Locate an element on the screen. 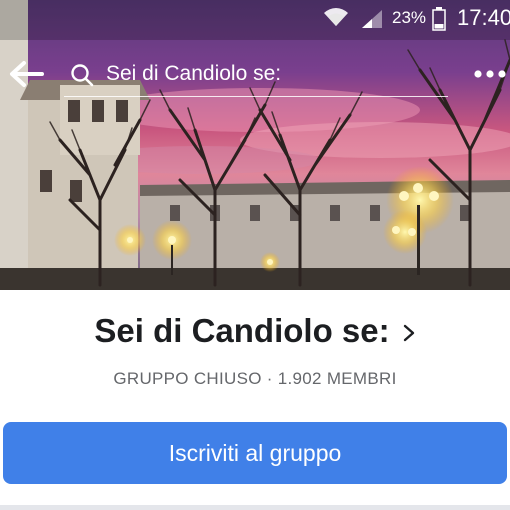 The width and height of the screenshot is (510, 510). status-time: 17:40 is located at coordinates (483, 17).